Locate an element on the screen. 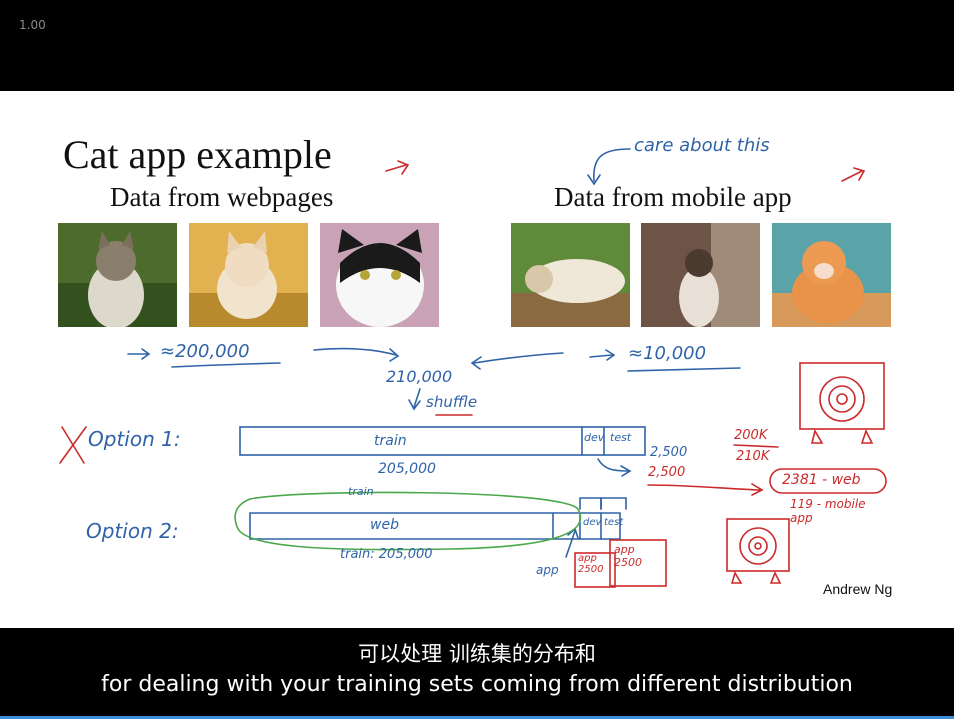 This screenshot has width=954, height=719. player-top-bar: 1.00 is located at coordinates (477, 45).